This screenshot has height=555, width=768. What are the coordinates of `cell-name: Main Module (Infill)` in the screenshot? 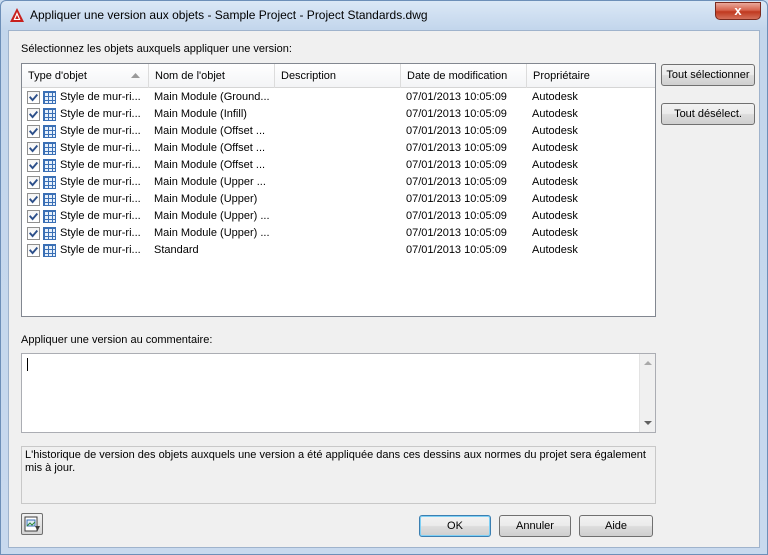 It's located at (200, 114).